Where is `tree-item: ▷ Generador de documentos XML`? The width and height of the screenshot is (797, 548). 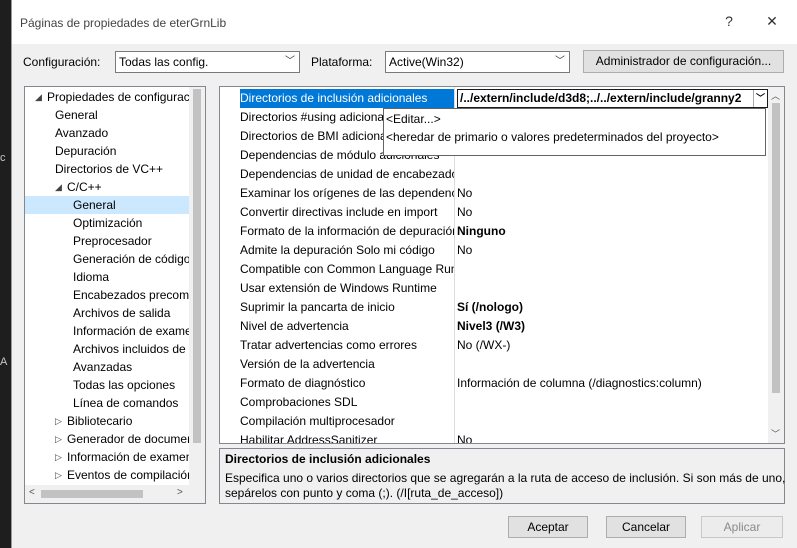 tree-item: ▷ Generador de documentos XML is located at coordinates (107, 439).